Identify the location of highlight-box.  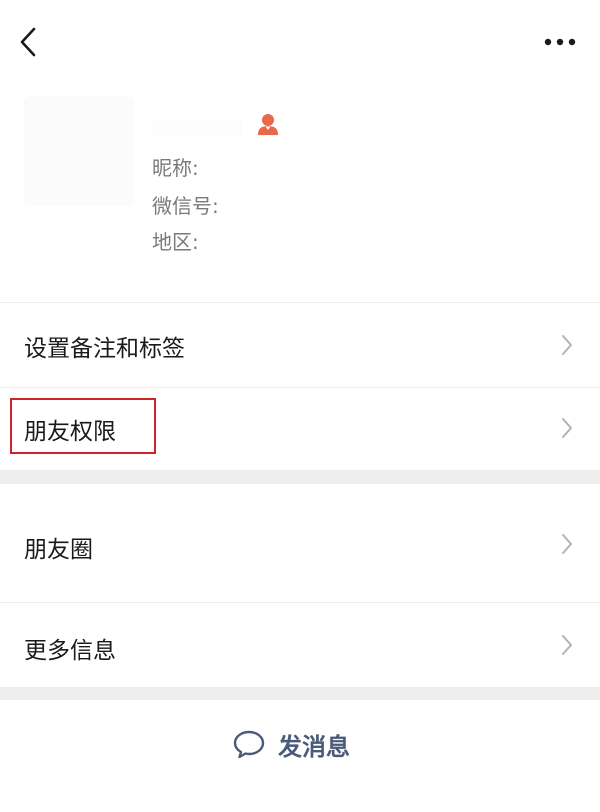
(83, 426).